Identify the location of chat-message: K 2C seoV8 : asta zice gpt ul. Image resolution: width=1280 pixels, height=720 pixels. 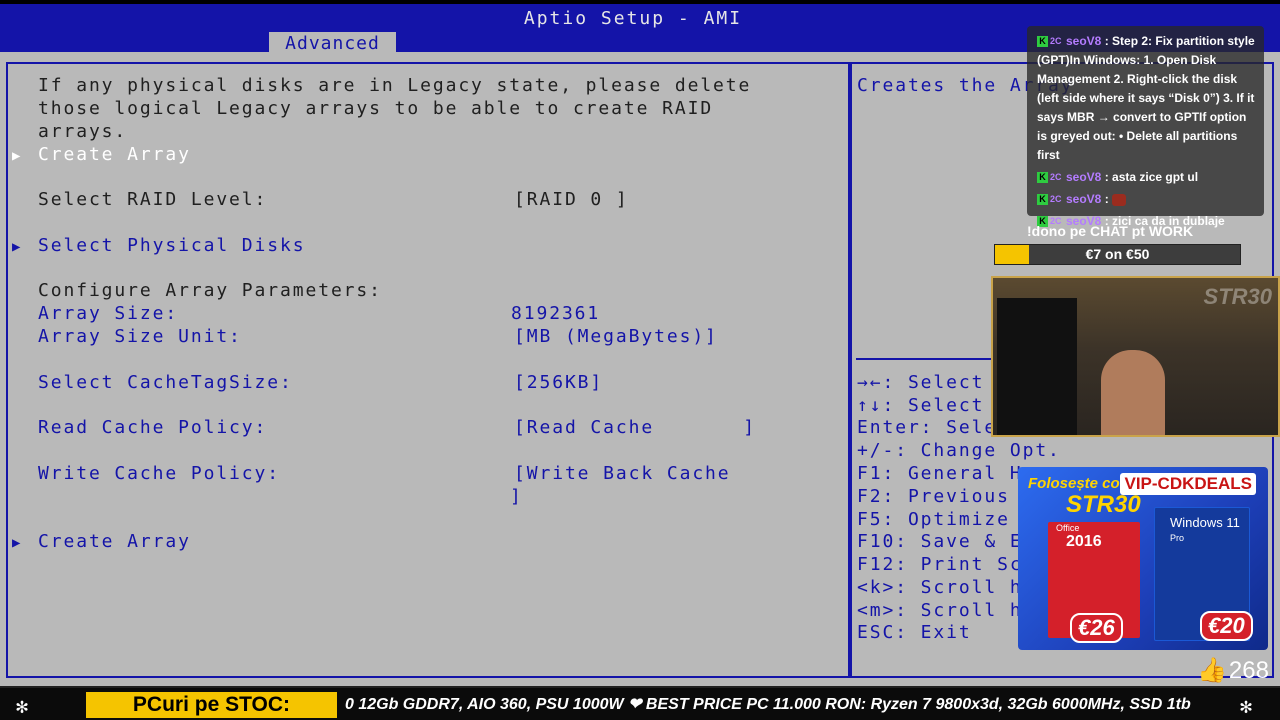
(1146, 177).